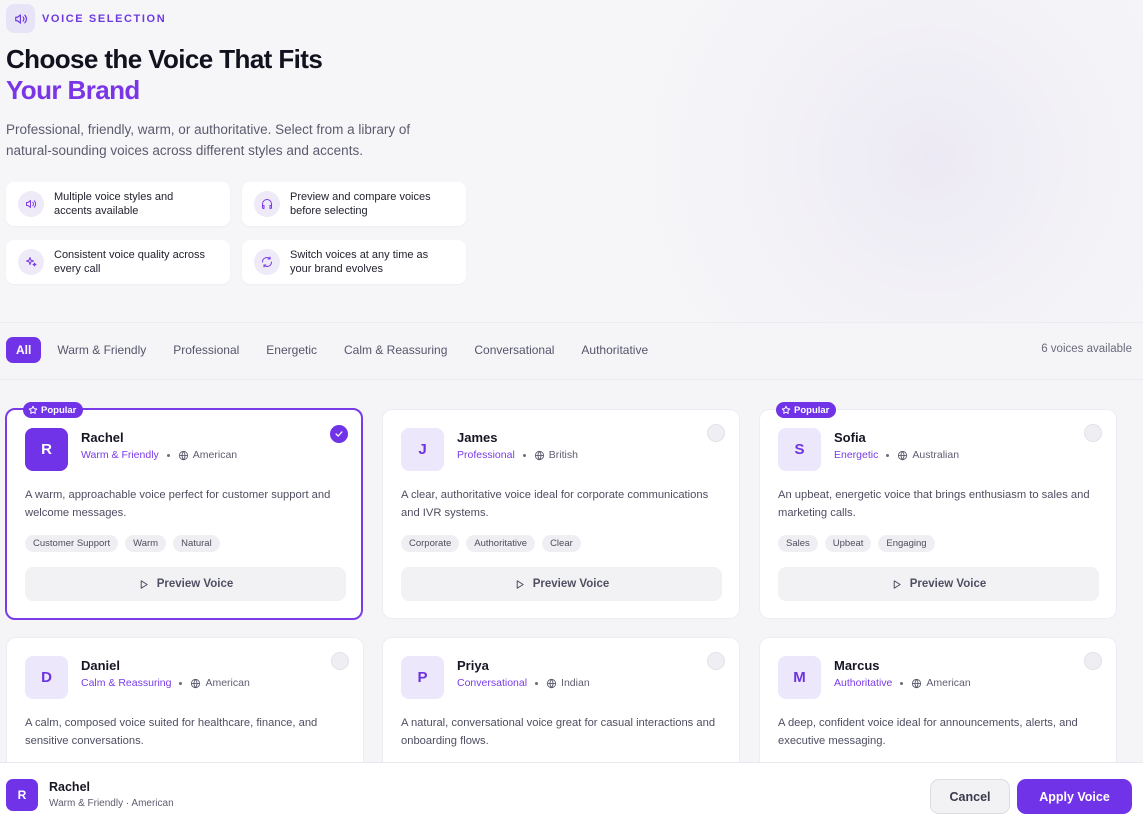 This screenshot has height=821, width=1143. What do you see at coordinates (430, 543) in the screenshot?
I see `tag: Corporate` at bounding box center [430, 543].